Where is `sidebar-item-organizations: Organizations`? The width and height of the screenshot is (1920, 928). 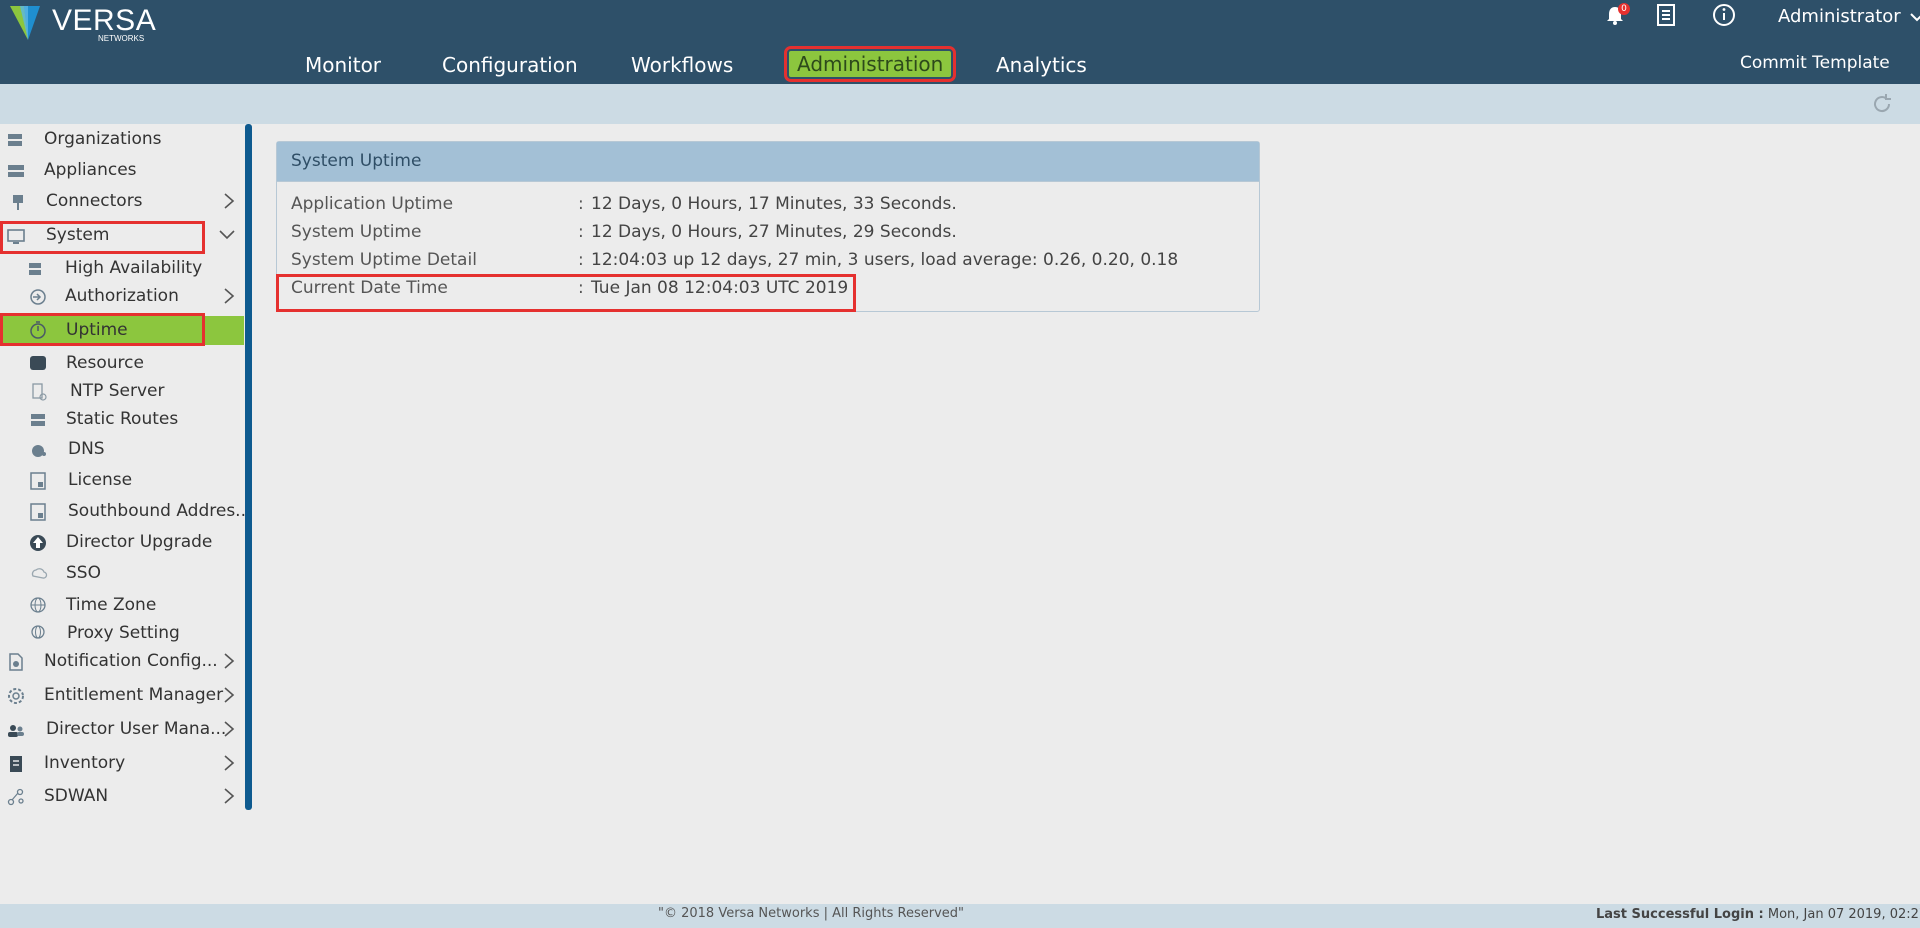 sidebar-item-organizations: Organizations is located at coordinates (122, 140).